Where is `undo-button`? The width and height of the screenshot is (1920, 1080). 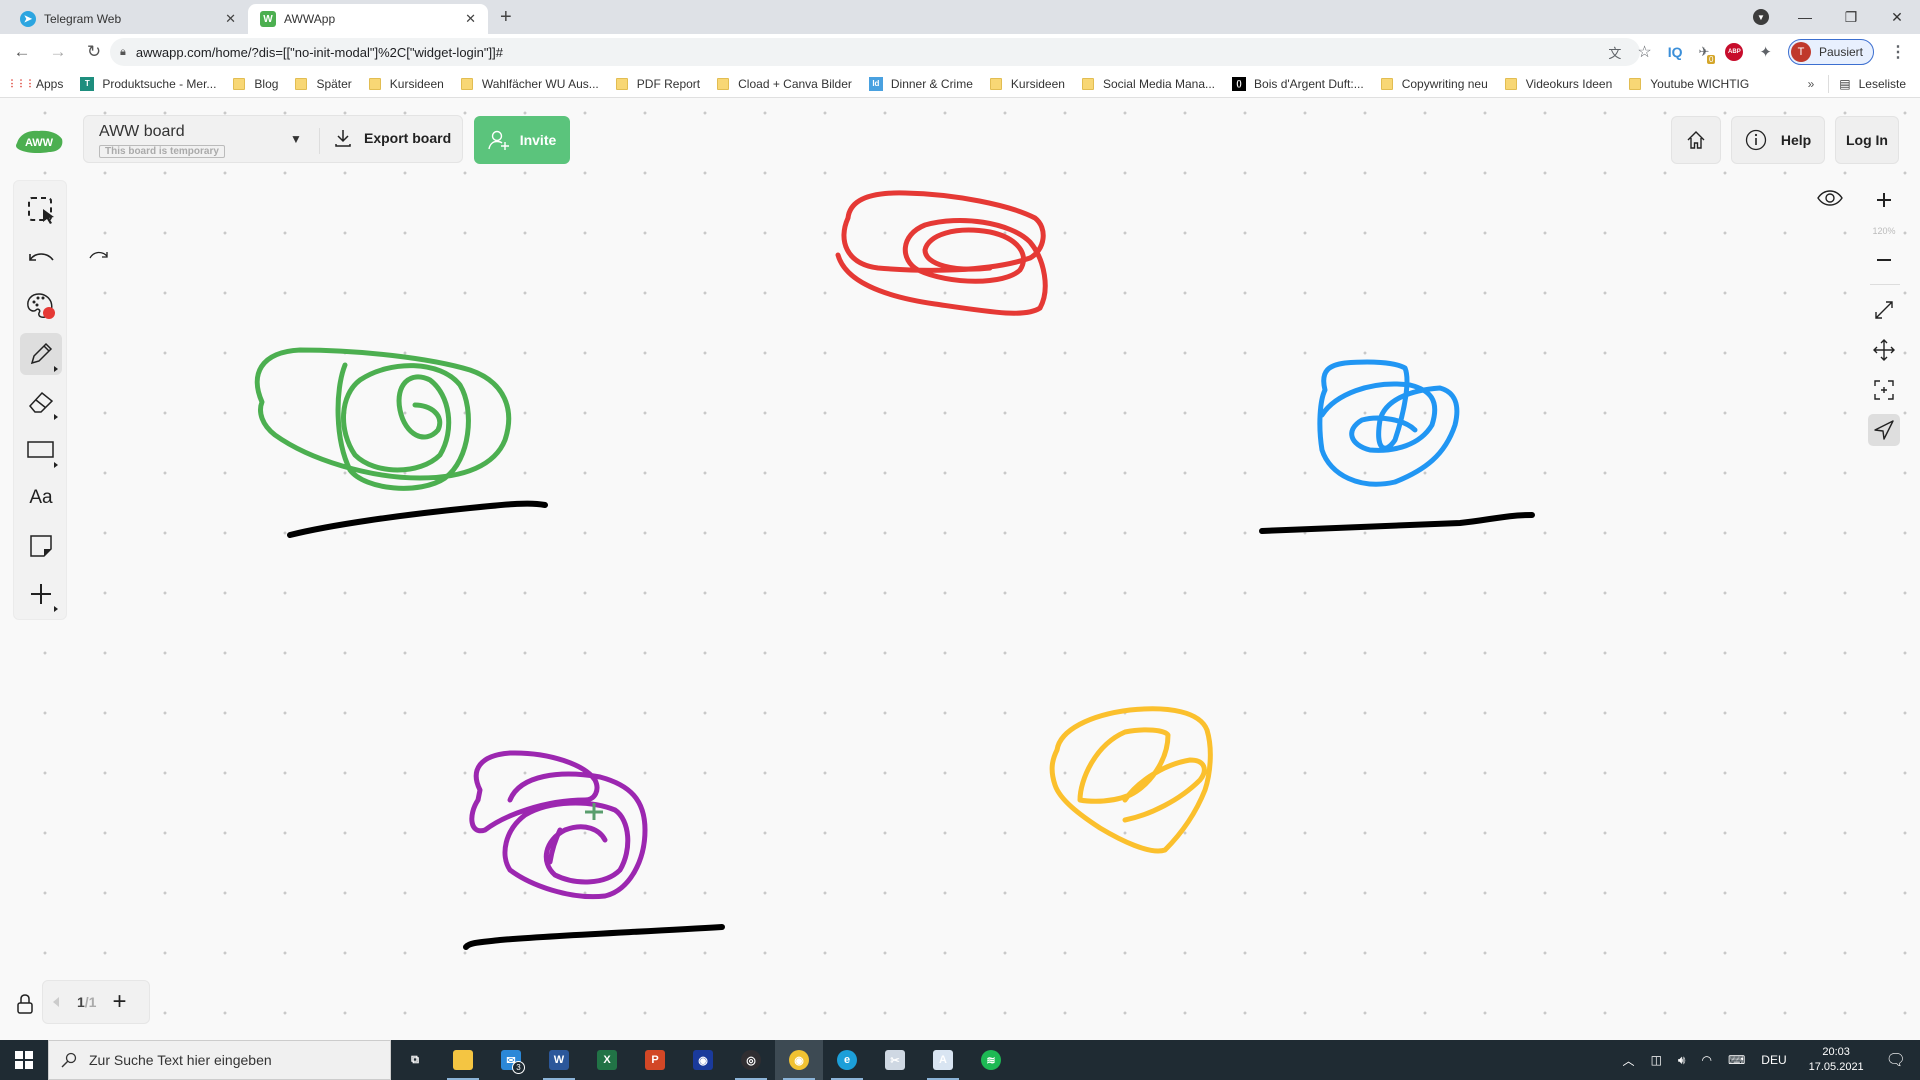 undo-button is located at coordinates (41, 258).